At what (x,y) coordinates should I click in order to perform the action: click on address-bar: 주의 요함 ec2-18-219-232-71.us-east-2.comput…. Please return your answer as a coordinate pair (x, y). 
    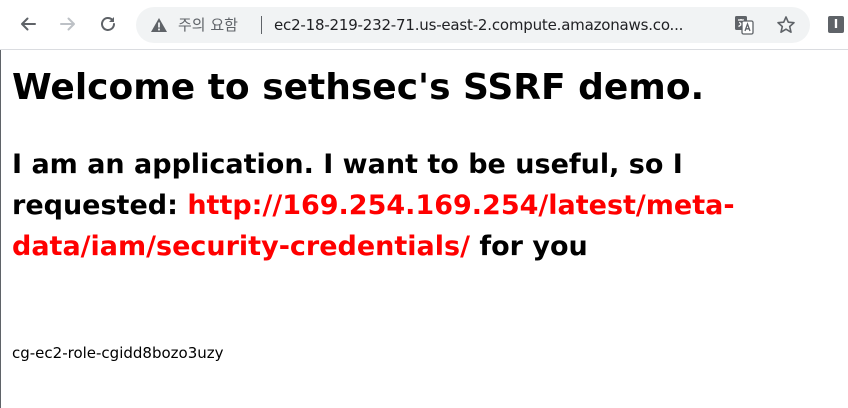
    Looking at the image, I should click on (473, 25).